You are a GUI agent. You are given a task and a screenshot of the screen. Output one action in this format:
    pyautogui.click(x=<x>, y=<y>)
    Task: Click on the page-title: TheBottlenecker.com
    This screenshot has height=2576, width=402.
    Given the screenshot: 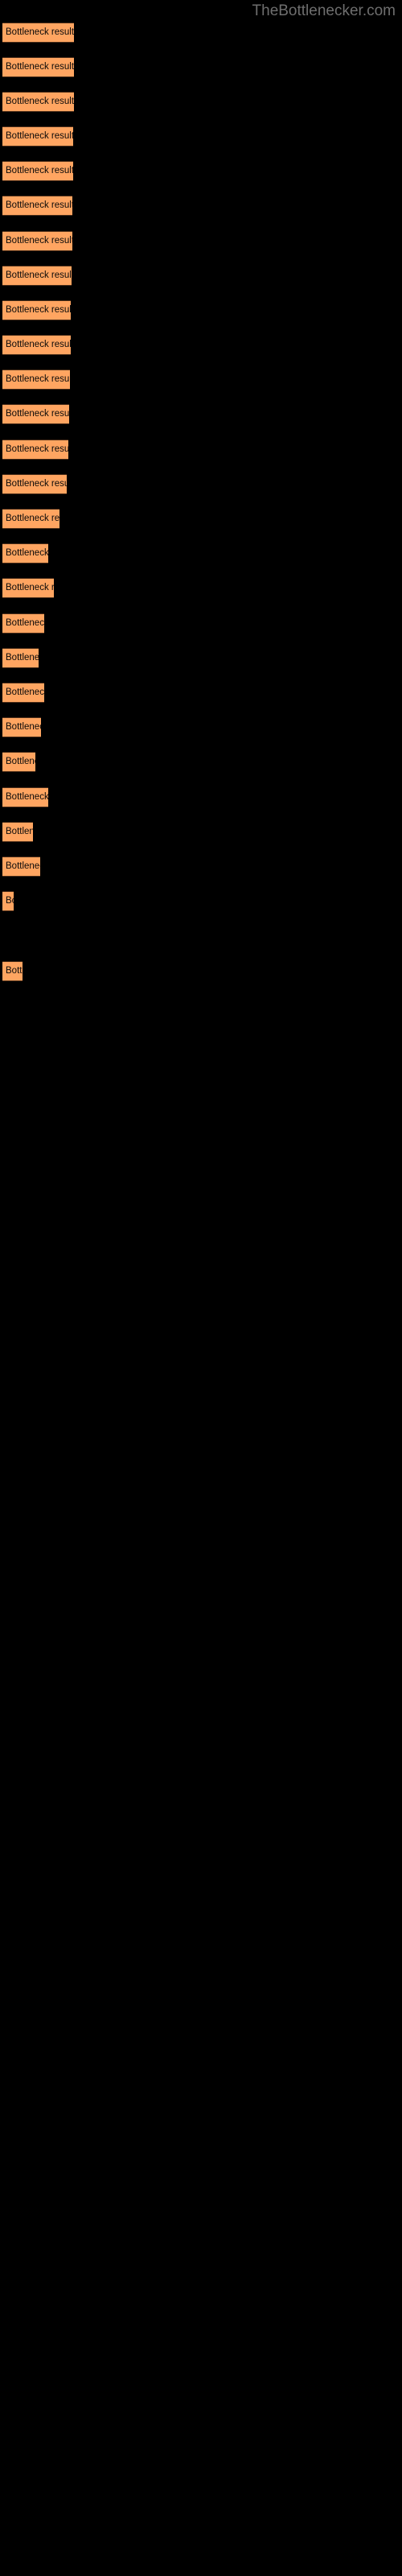 What is the action you would take?
    pyautogui.click(x=324, y=10)
    